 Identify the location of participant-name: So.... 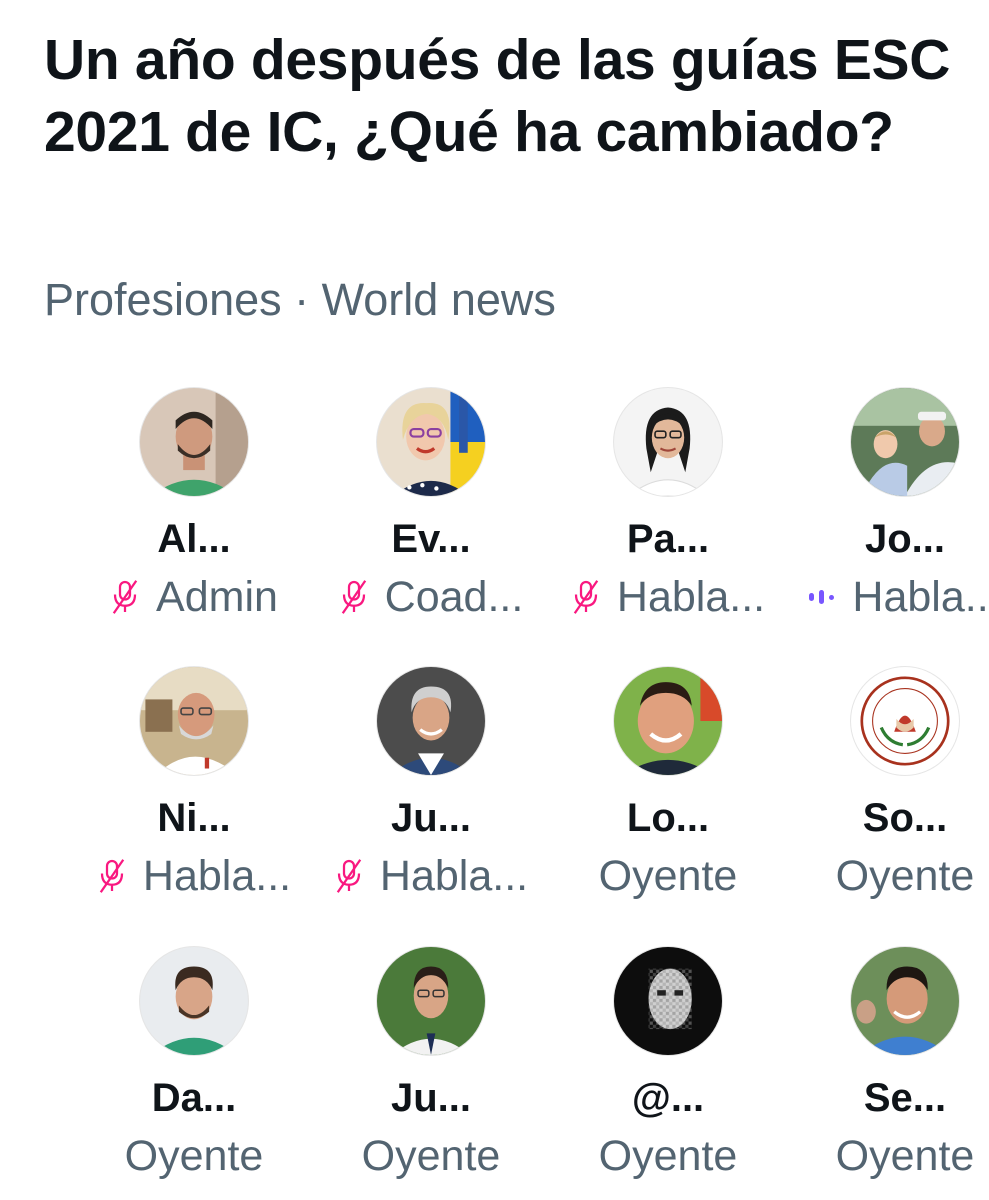
(905, 818).